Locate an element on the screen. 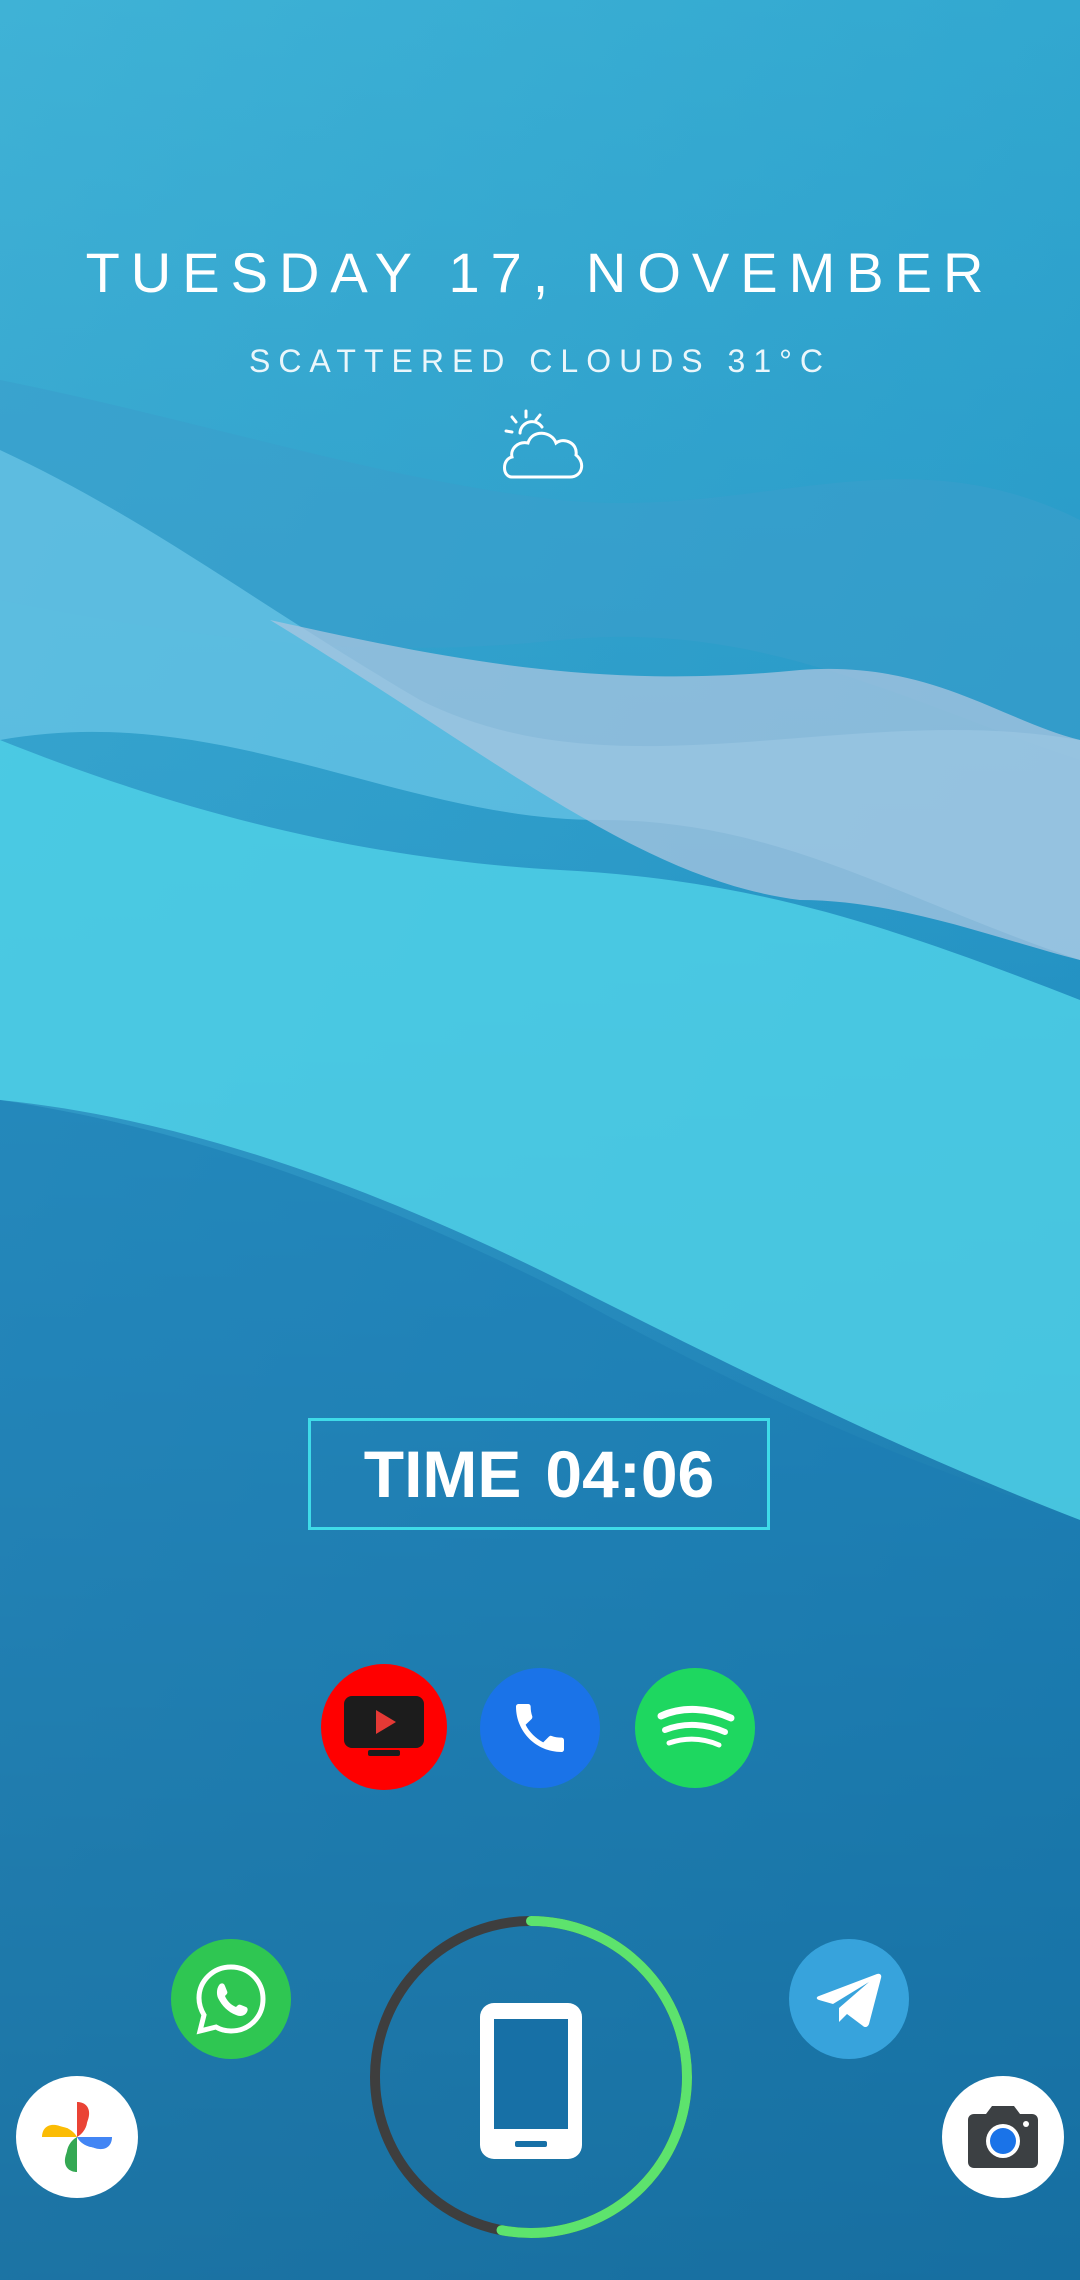 The image size is (1080, 2280). spotify-app is located at coordinates (695, 1728).